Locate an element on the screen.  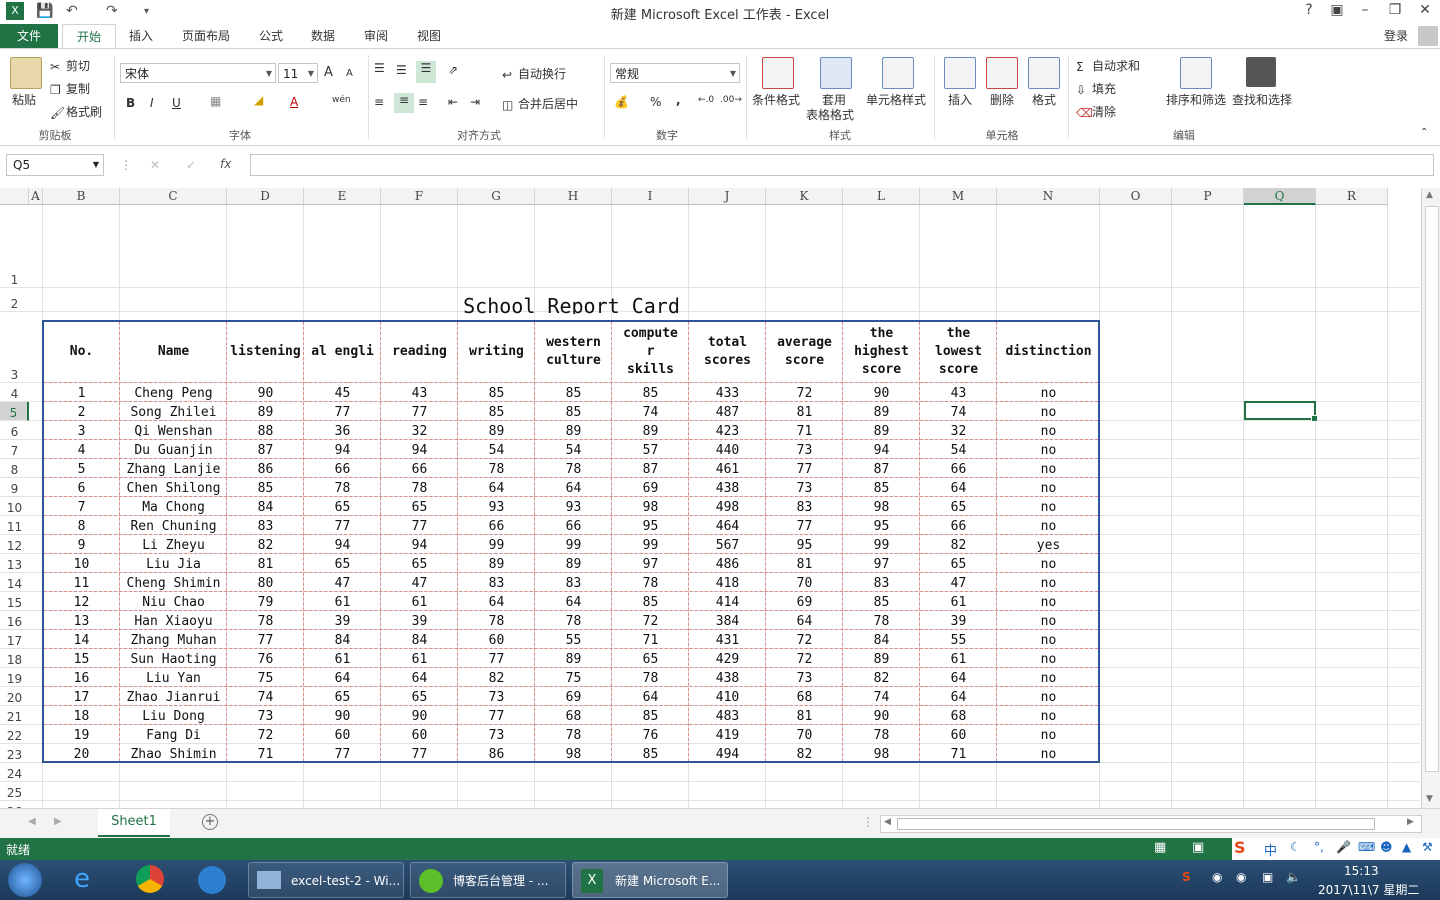
column-header-e: E is located at coordinates (342, 196).